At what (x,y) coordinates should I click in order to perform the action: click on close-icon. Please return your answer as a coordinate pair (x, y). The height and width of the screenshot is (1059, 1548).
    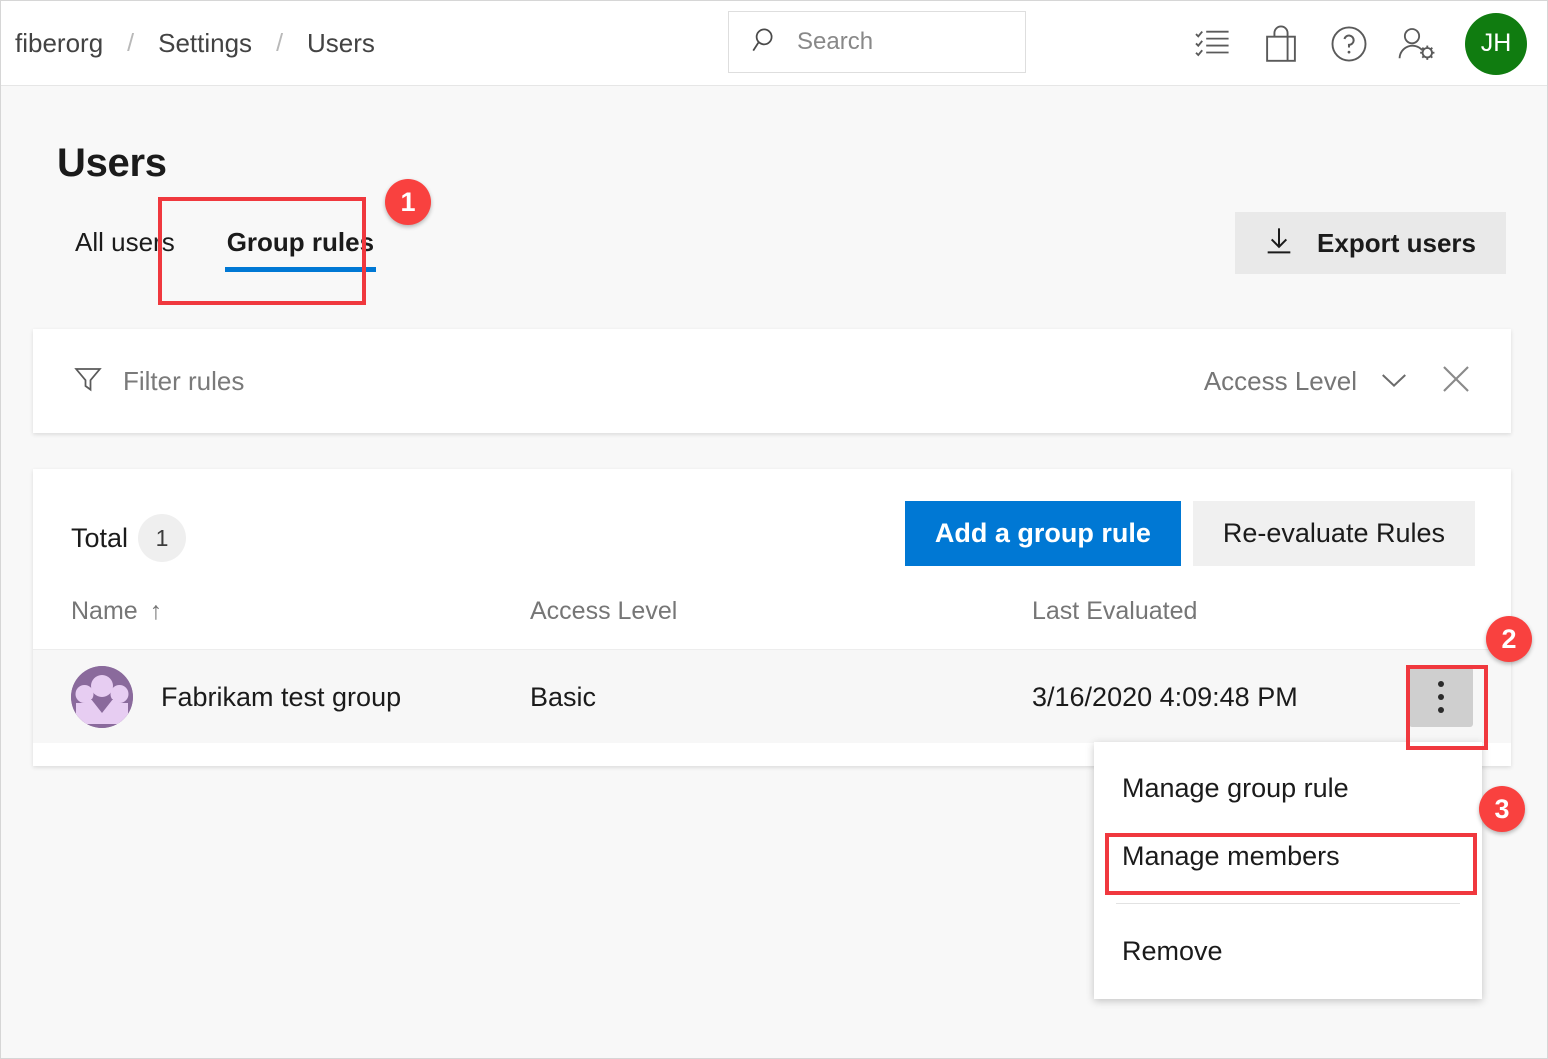
    Looking at the image, I should click on (1456, 381).